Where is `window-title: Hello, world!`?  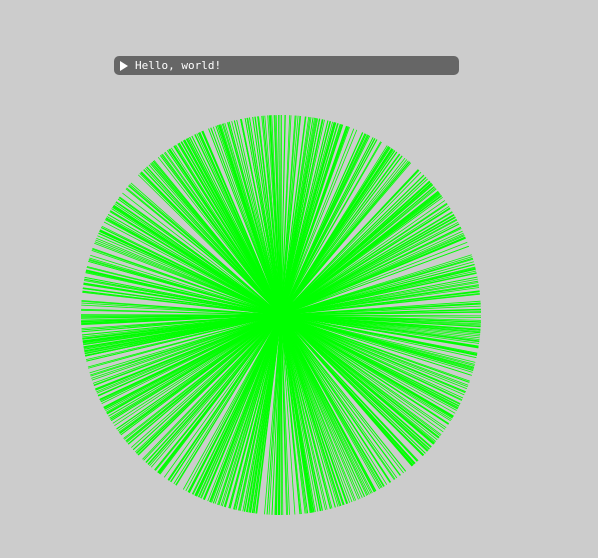 window-title: Hello, world! is located at coordinates (178, 65).